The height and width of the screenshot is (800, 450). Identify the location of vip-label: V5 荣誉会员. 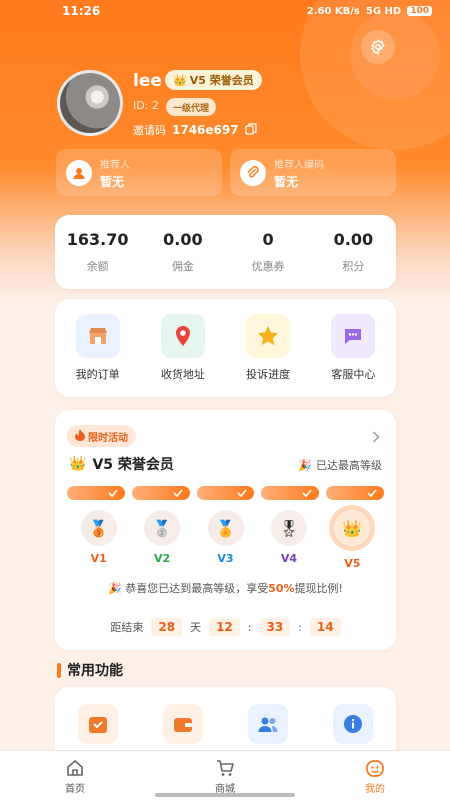
(221, 80).